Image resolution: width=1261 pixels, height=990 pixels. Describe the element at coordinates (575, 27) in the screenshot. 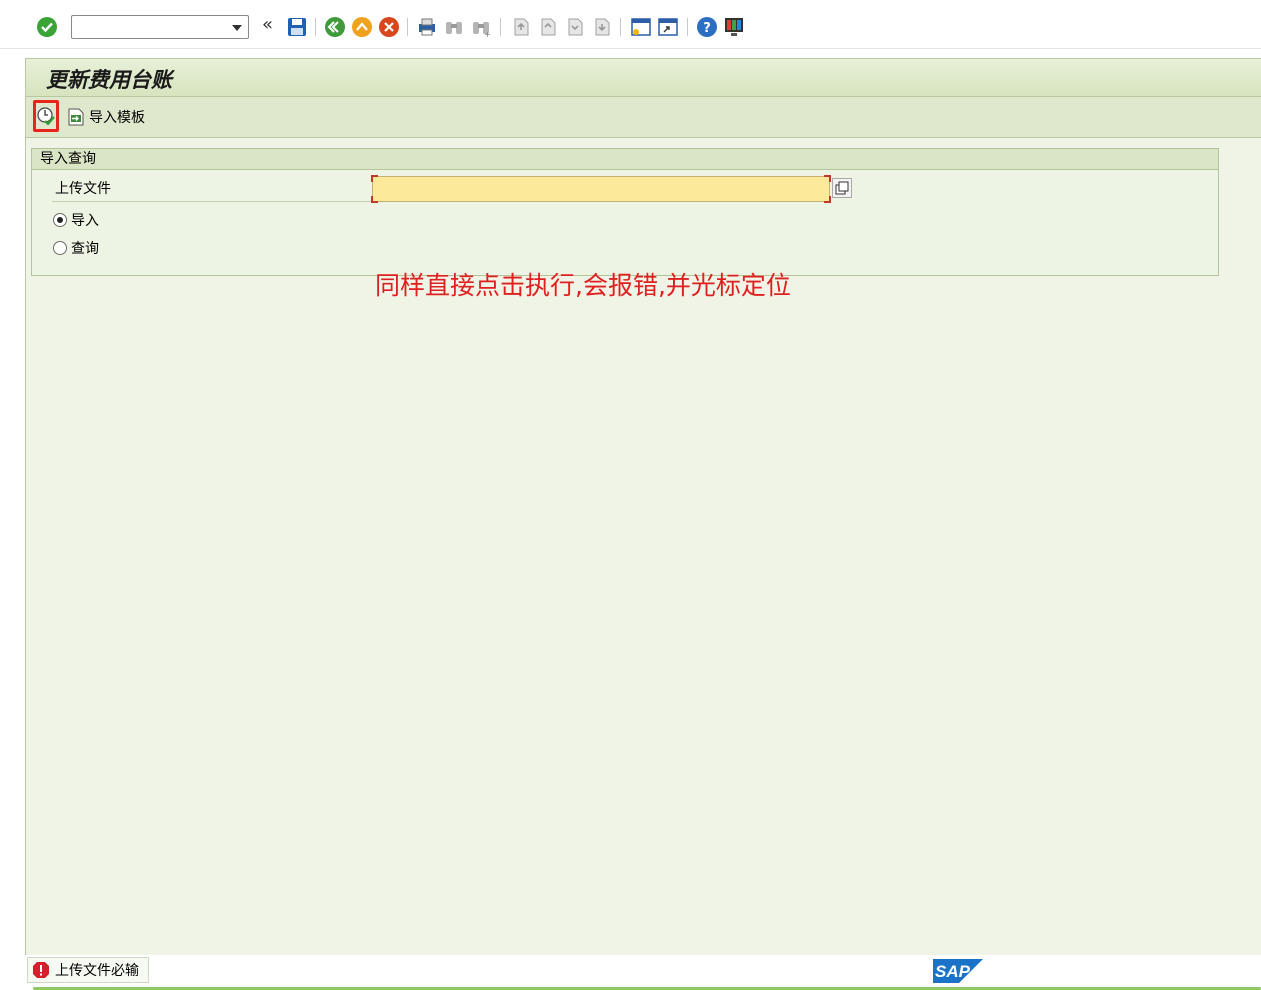

I see `next-page-icon` at that location.